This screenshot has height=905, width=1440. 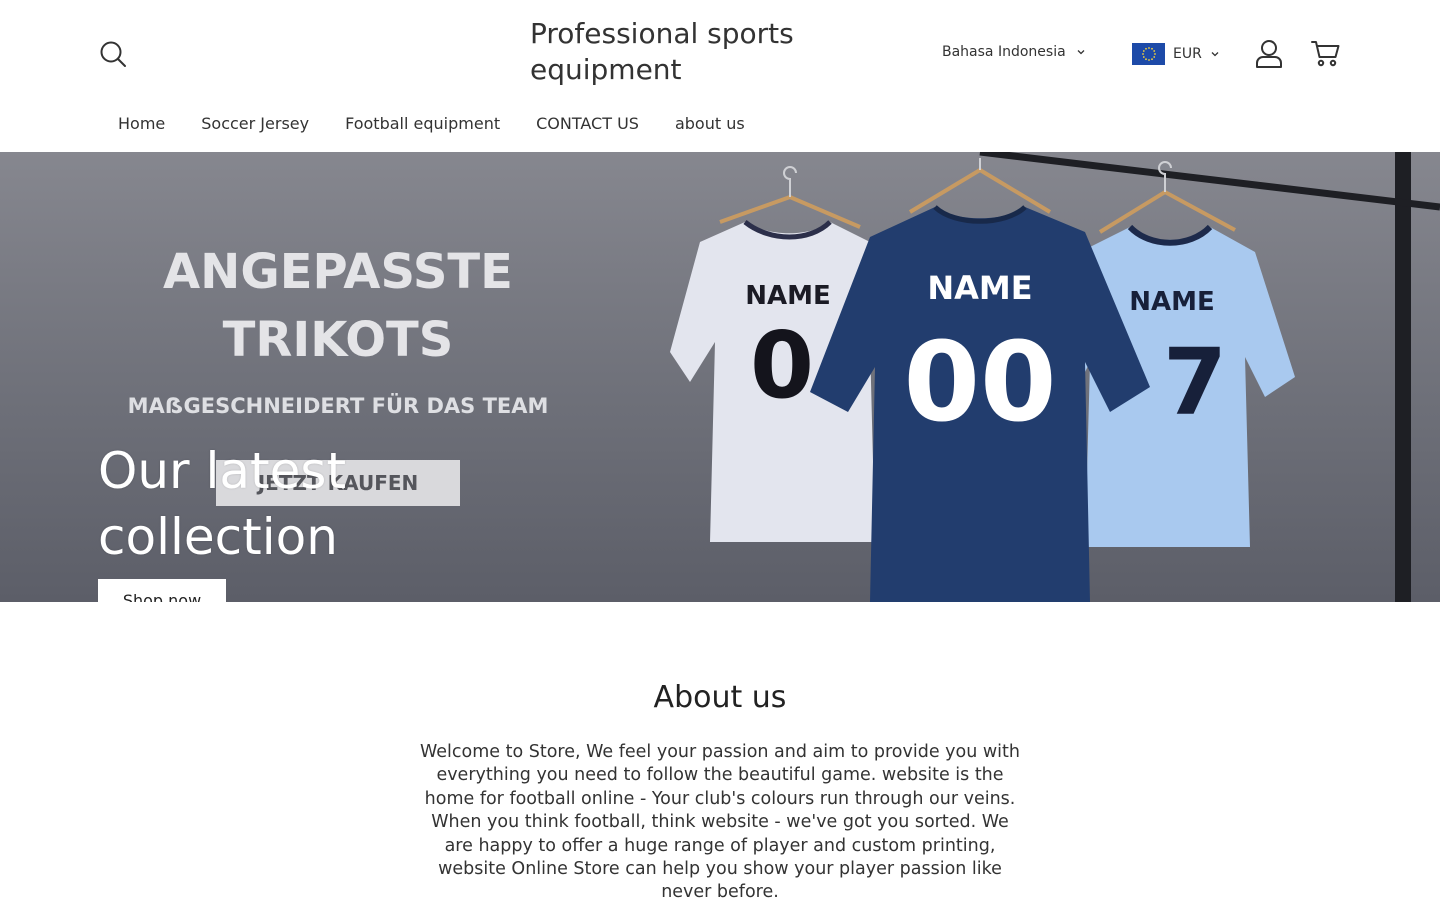 What do you see at coordinates (720, 697) in the screenshot?
I see `about-title: About us` at bounding box center [720, 697].